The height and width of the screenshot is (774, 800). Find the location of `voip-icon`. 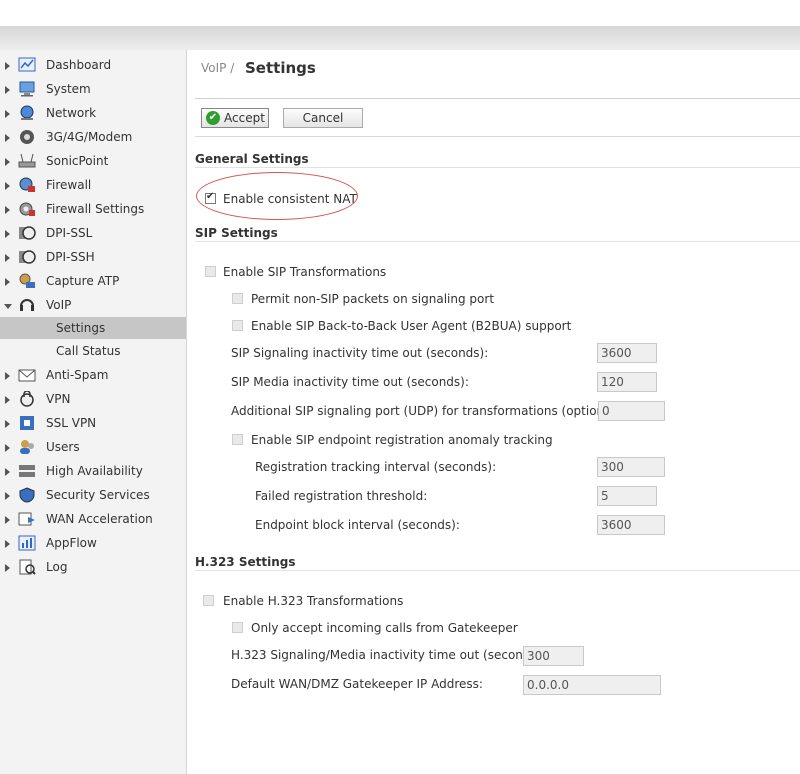

voip-icon is located at coordinates (27, 305).